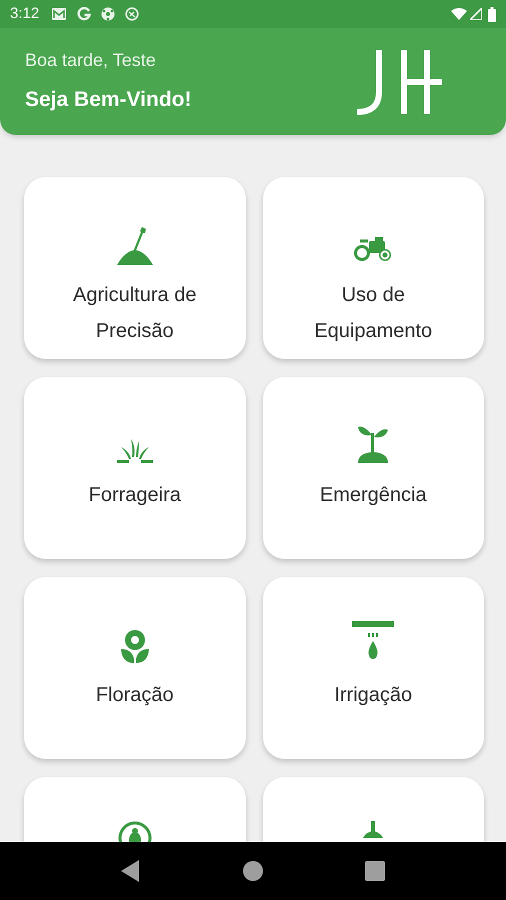 This screenshot has height=900, width=506. What do you see at coordinates (131, 871) in the screenshot?
I see `back-button` at bounding box center [131, 871].